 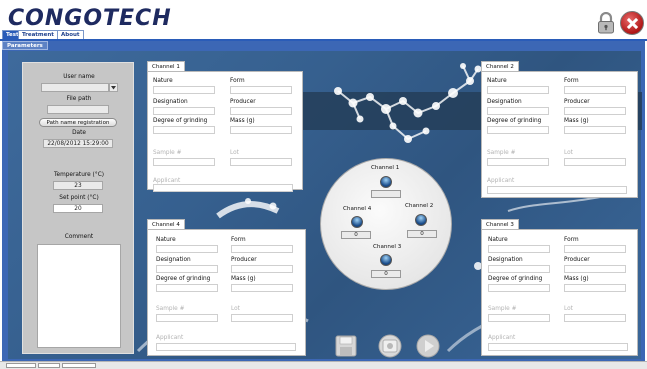 I want to click on comment-textarea, so click(x=79, y=296).